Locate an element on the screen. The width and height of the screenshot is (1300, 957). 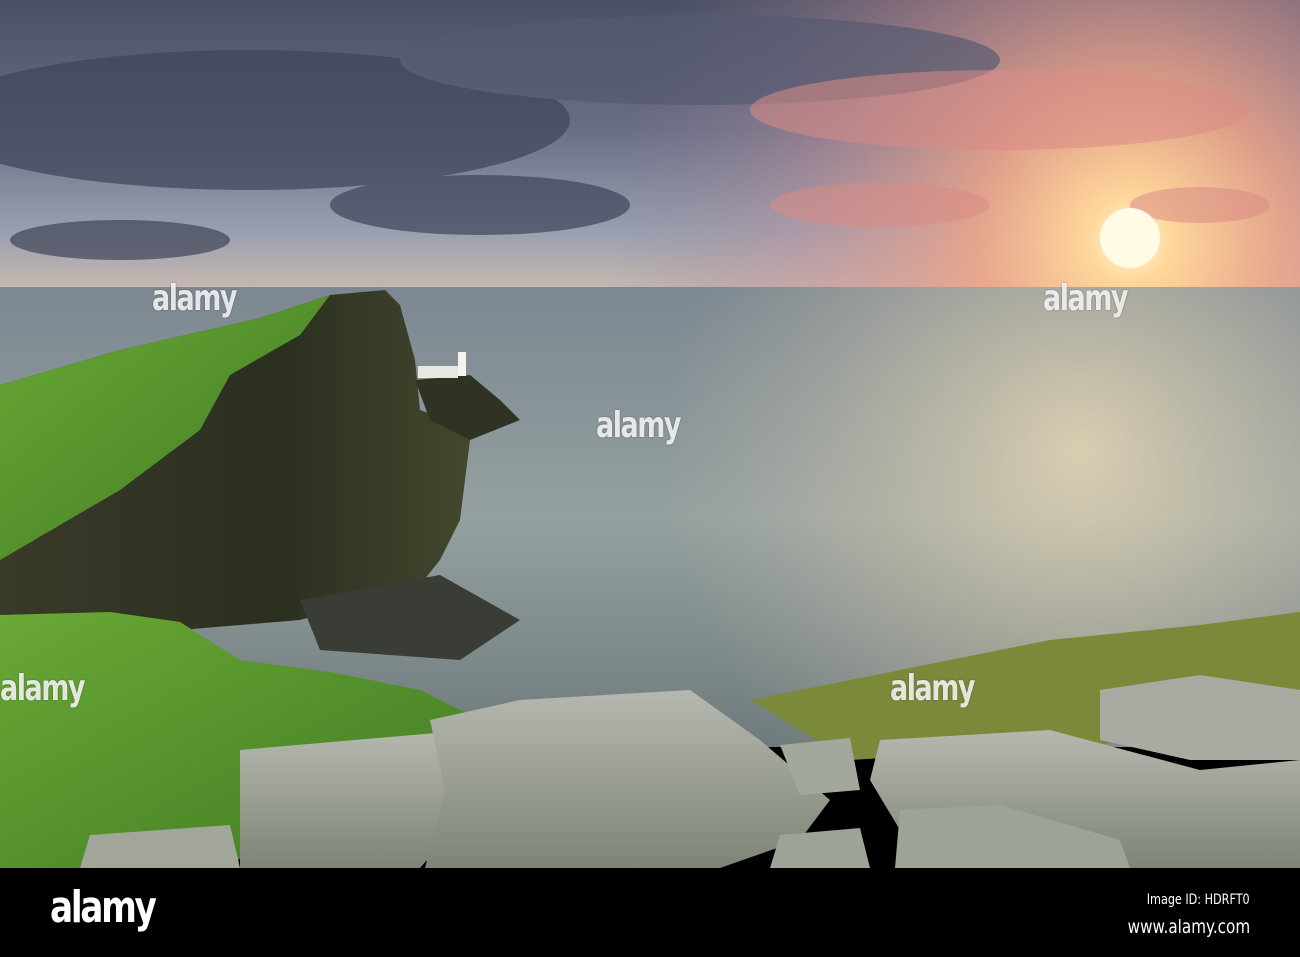
rock is located at coordinates (1200, 717).